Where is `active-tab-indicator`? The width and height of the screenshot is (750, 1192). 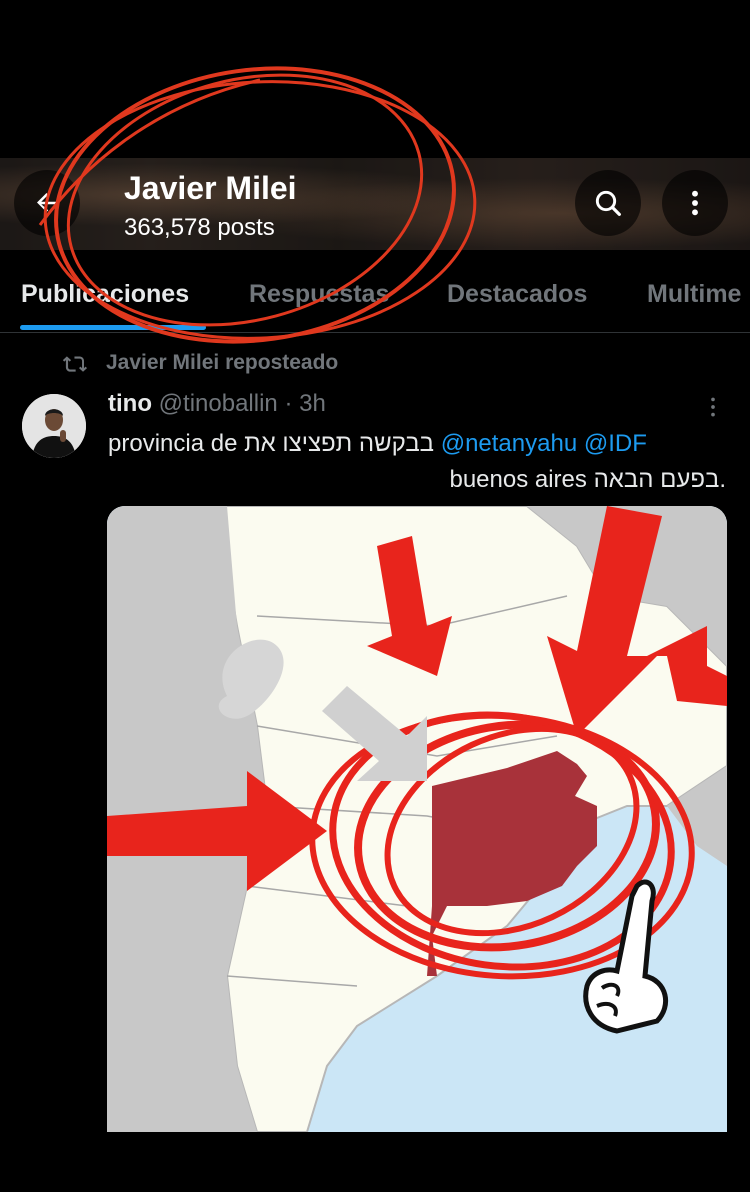
active-tab-indicator is located at coordinates (113, 327).